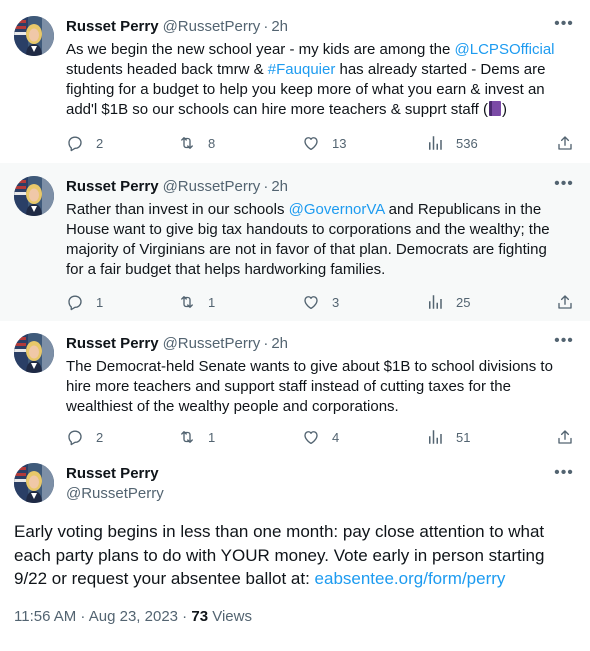  What do you see at coordinates (504, 109) in the screenshot?
I see `text-part: )` at bounding box center [504, 109].